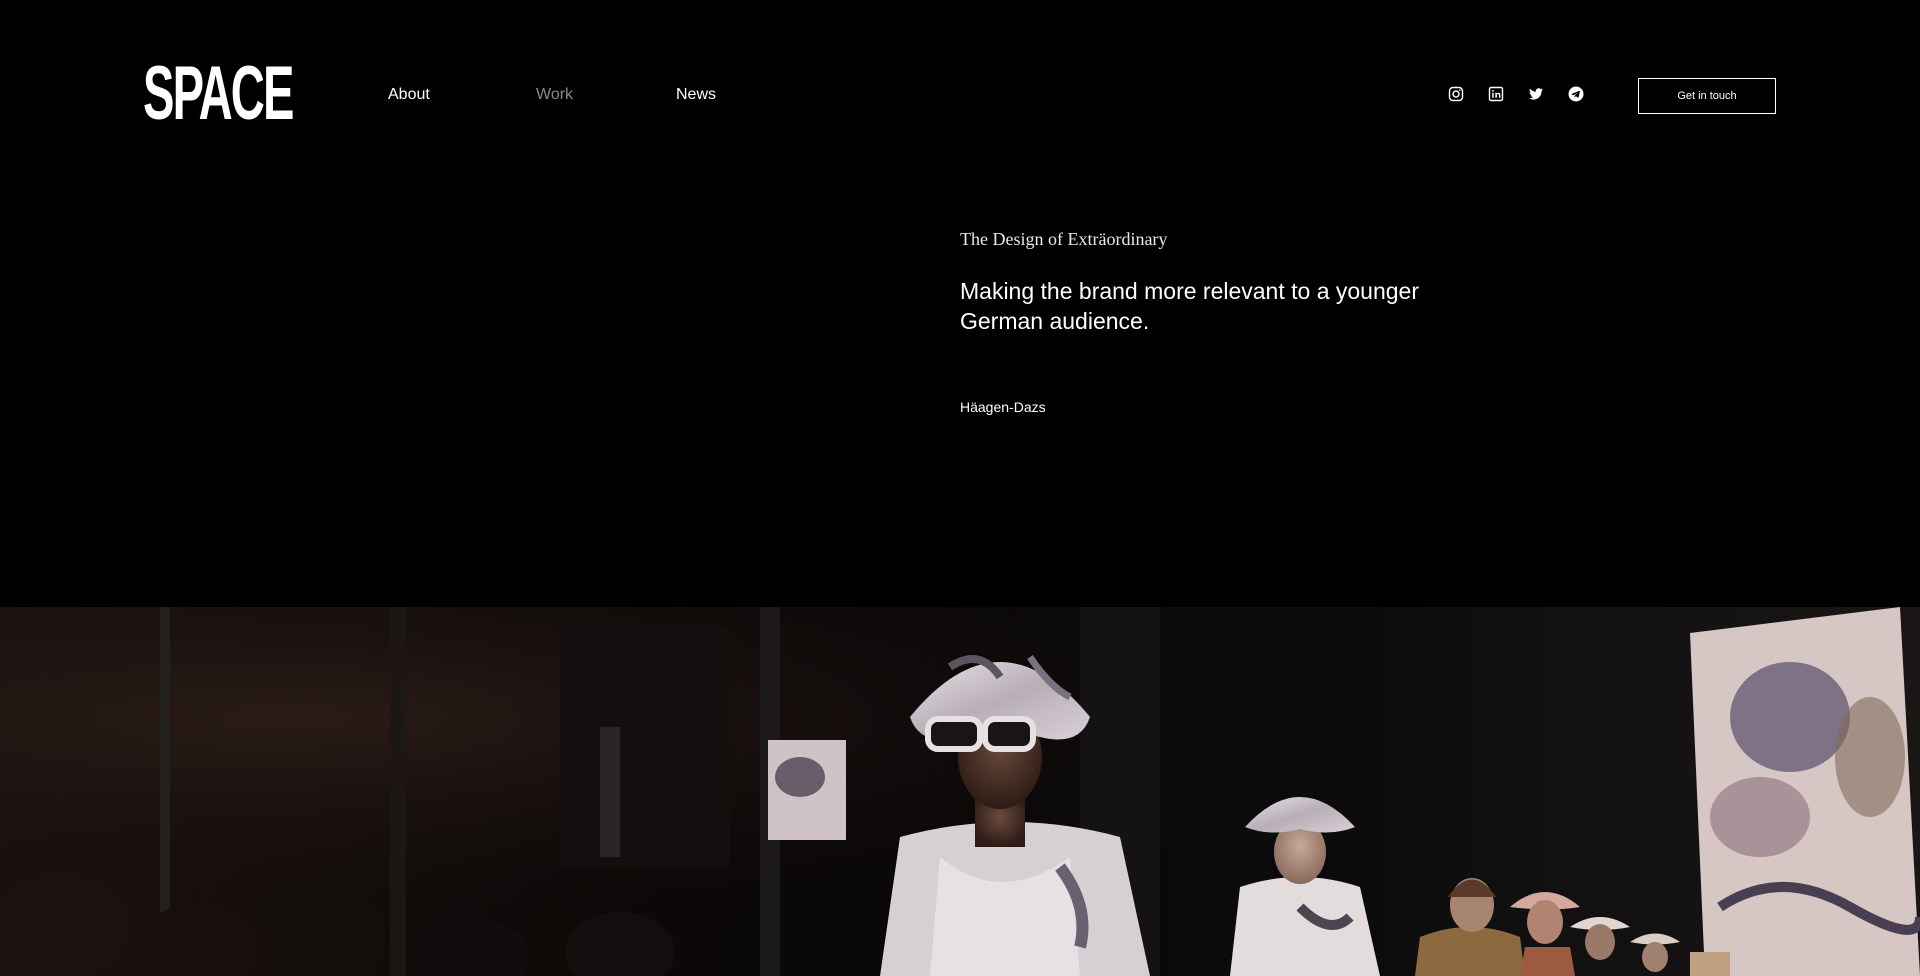 This screenshot has height=976, width=1920. Describe the element at coordinates (1536, 94) in the screenshot. I see `twitter-icon` at that location.